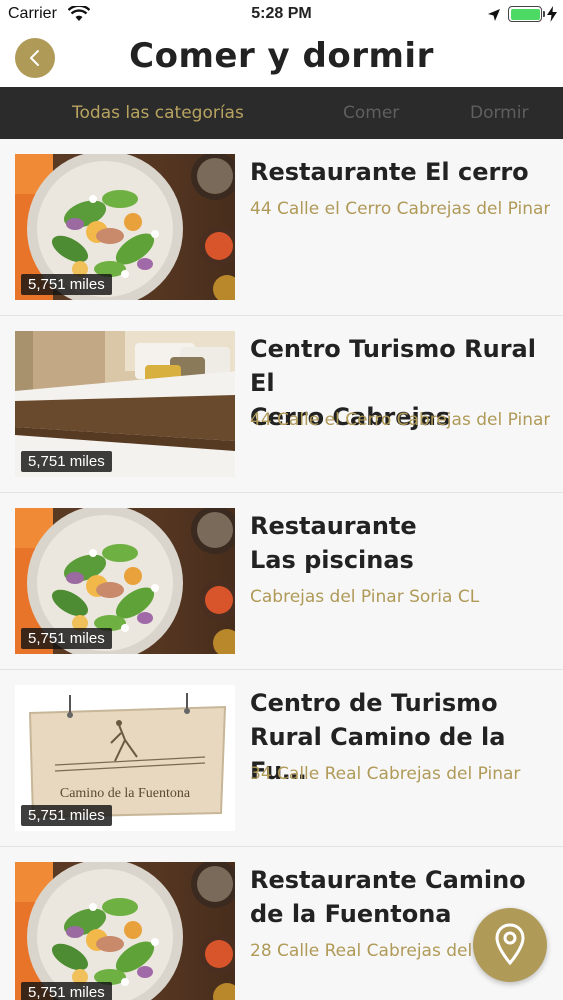 This screenshot has height=1000, width=563. I want to click on place-name: Restaurante El cerro, so click(389, 172).